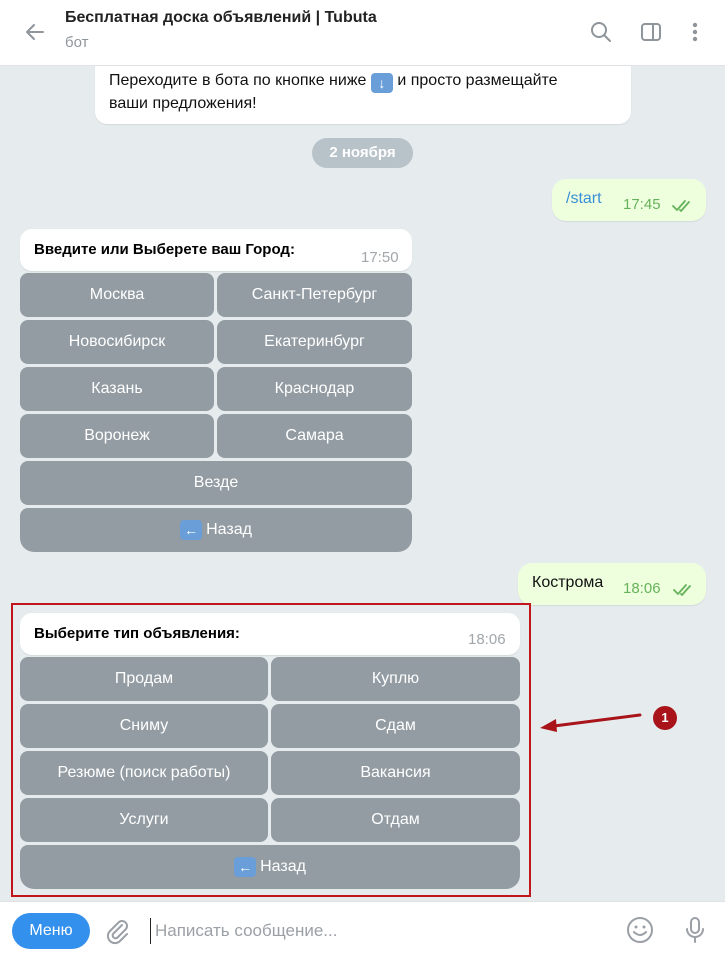 This screenshot has height=957, width=725. I want to click on annotation-arrow-icon, so click(591, 722).